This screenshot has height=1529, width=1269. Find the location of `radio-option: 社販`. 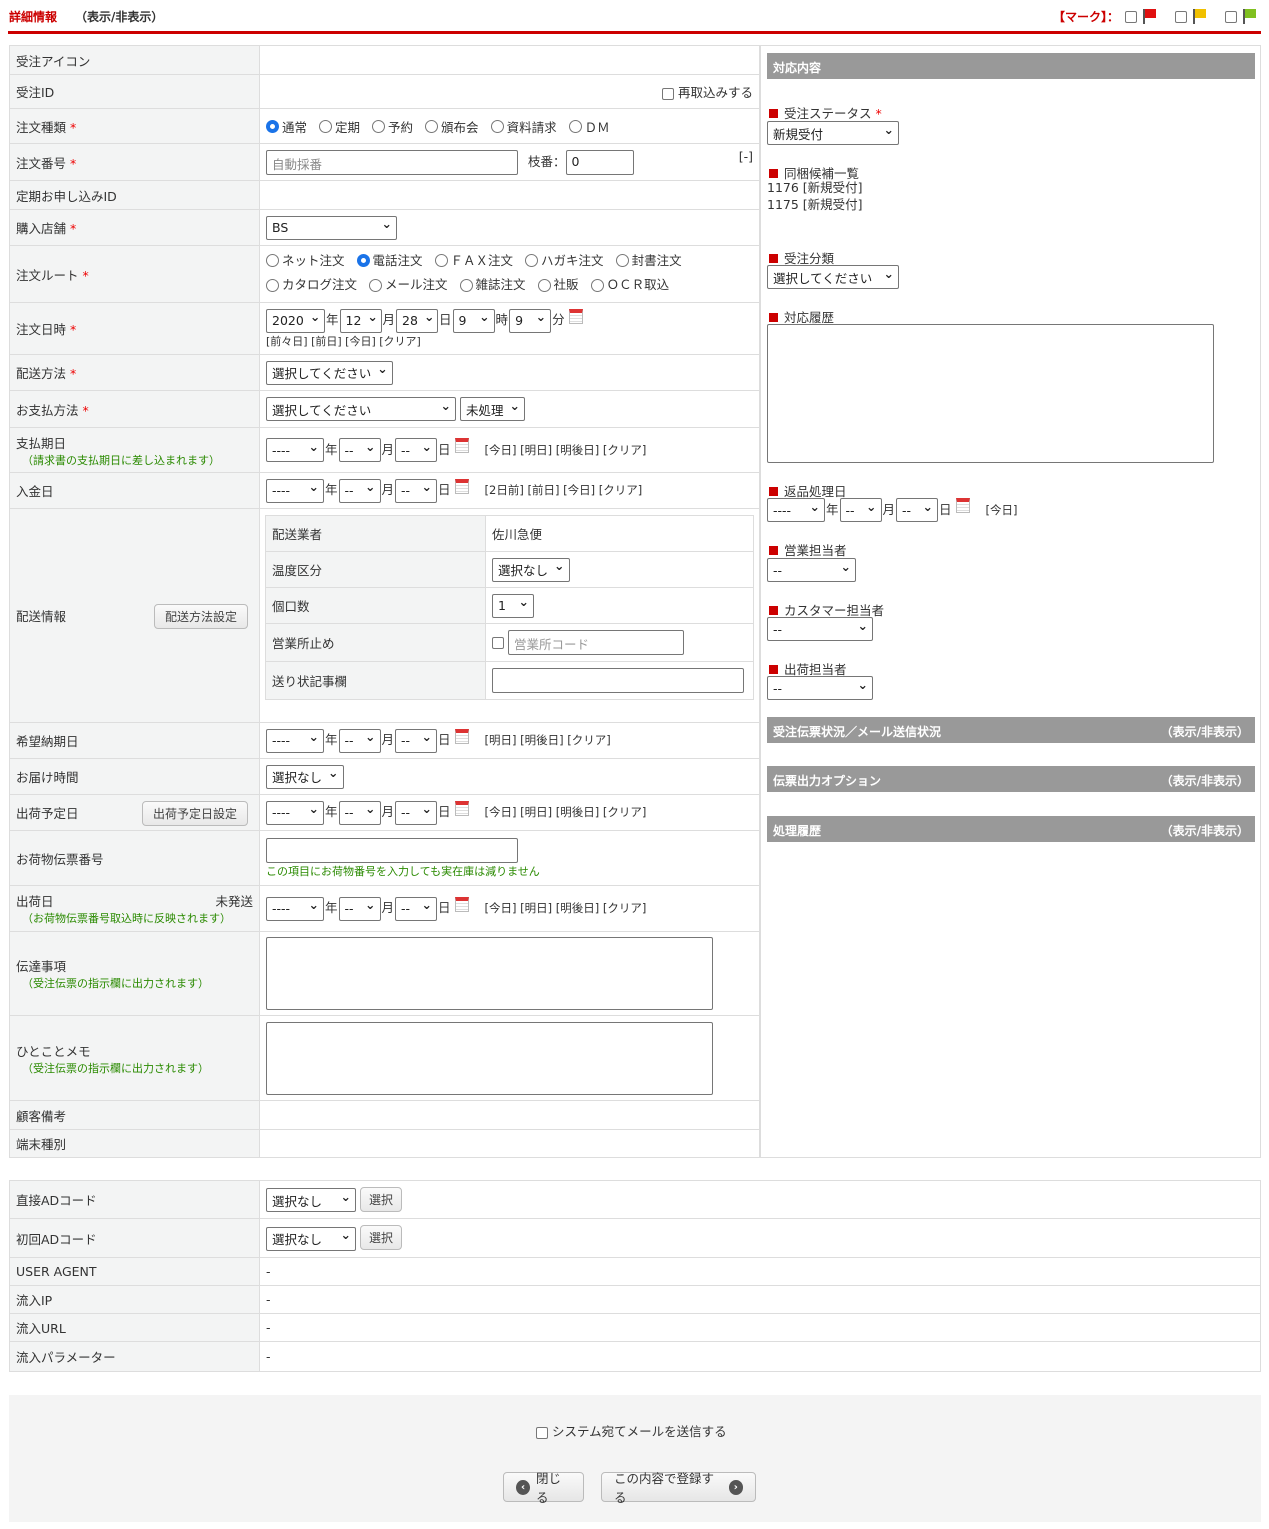

radio-option: 社販 is located at coordinates (558, 285).